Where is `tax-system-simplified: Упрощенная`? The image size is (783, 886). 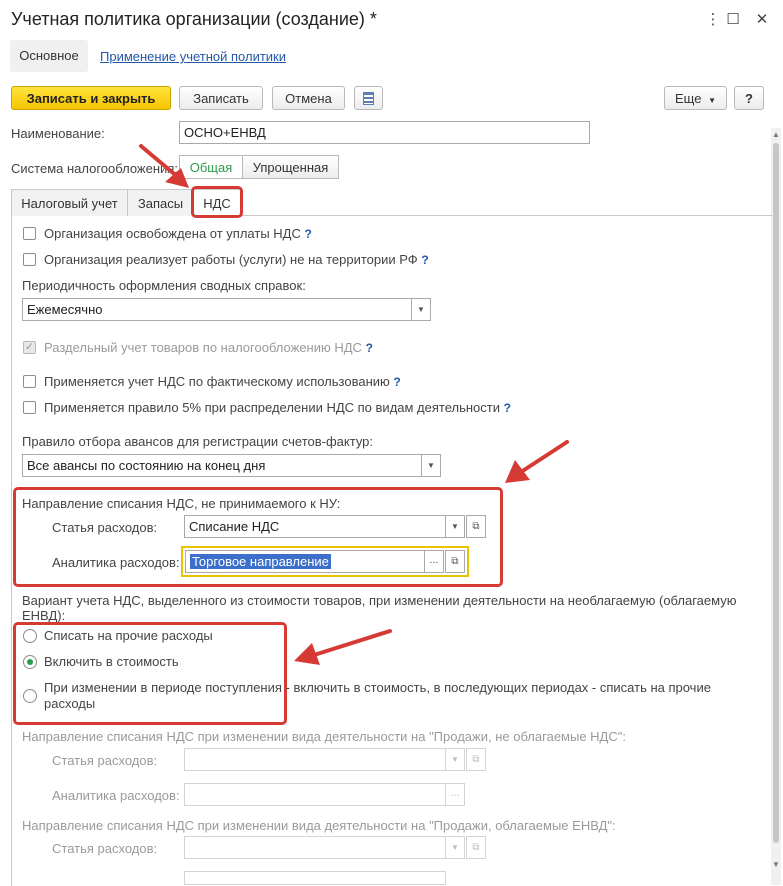 tax-system-simplified: Упрощенная is located at coordinates (290, 167).